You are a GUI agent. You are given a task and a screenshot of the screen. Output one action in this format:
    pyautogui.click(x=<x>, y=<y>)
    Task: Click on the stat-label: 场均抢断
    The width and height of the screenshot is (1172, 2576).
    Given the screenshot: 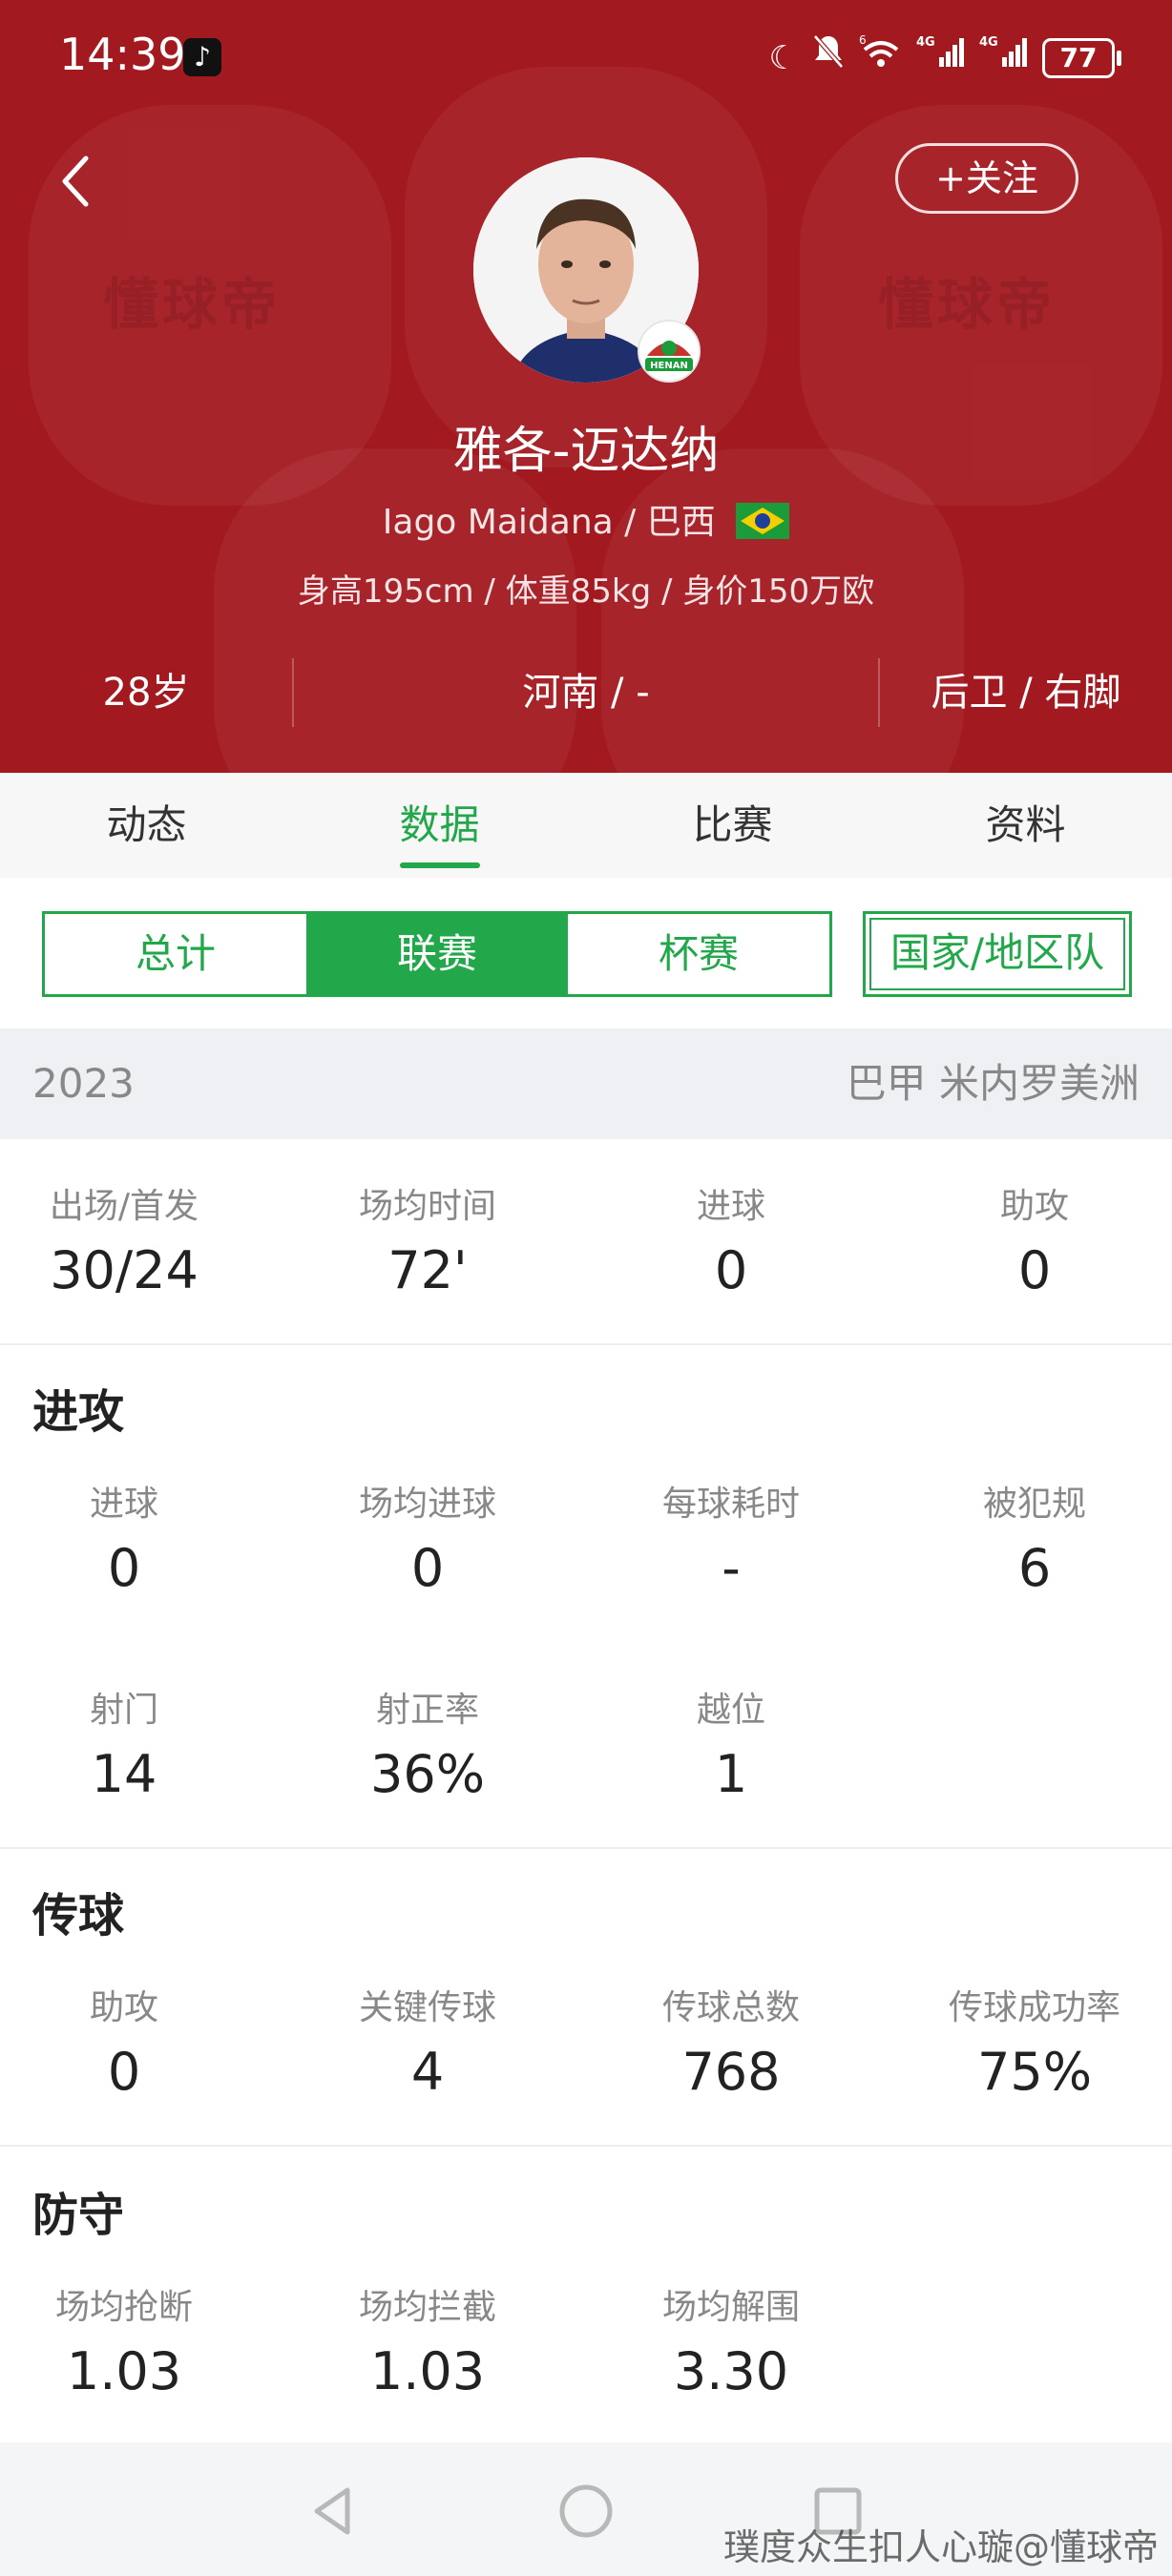 What is the action you would take?
    pyautogui.click(x=123, y=2307)
    